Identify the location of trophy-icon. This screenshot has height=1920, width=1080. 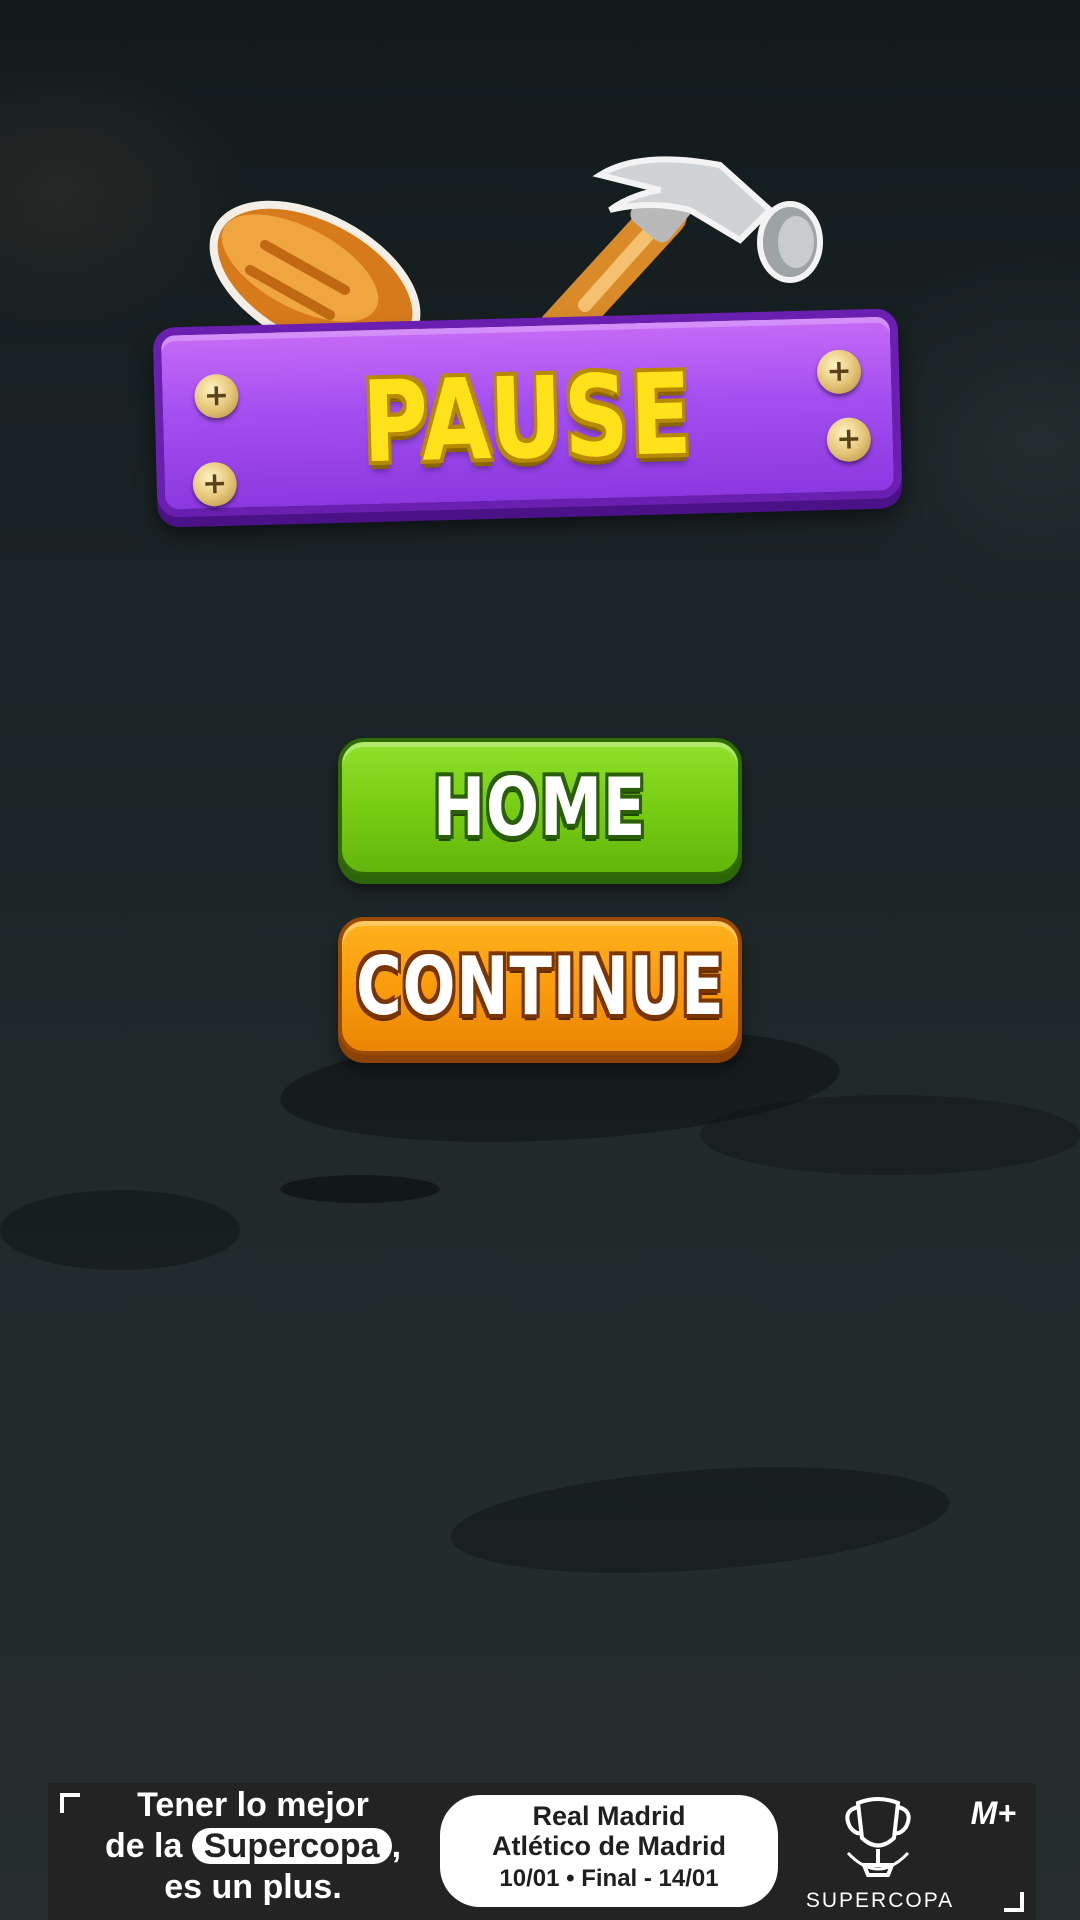
(878, 1837).